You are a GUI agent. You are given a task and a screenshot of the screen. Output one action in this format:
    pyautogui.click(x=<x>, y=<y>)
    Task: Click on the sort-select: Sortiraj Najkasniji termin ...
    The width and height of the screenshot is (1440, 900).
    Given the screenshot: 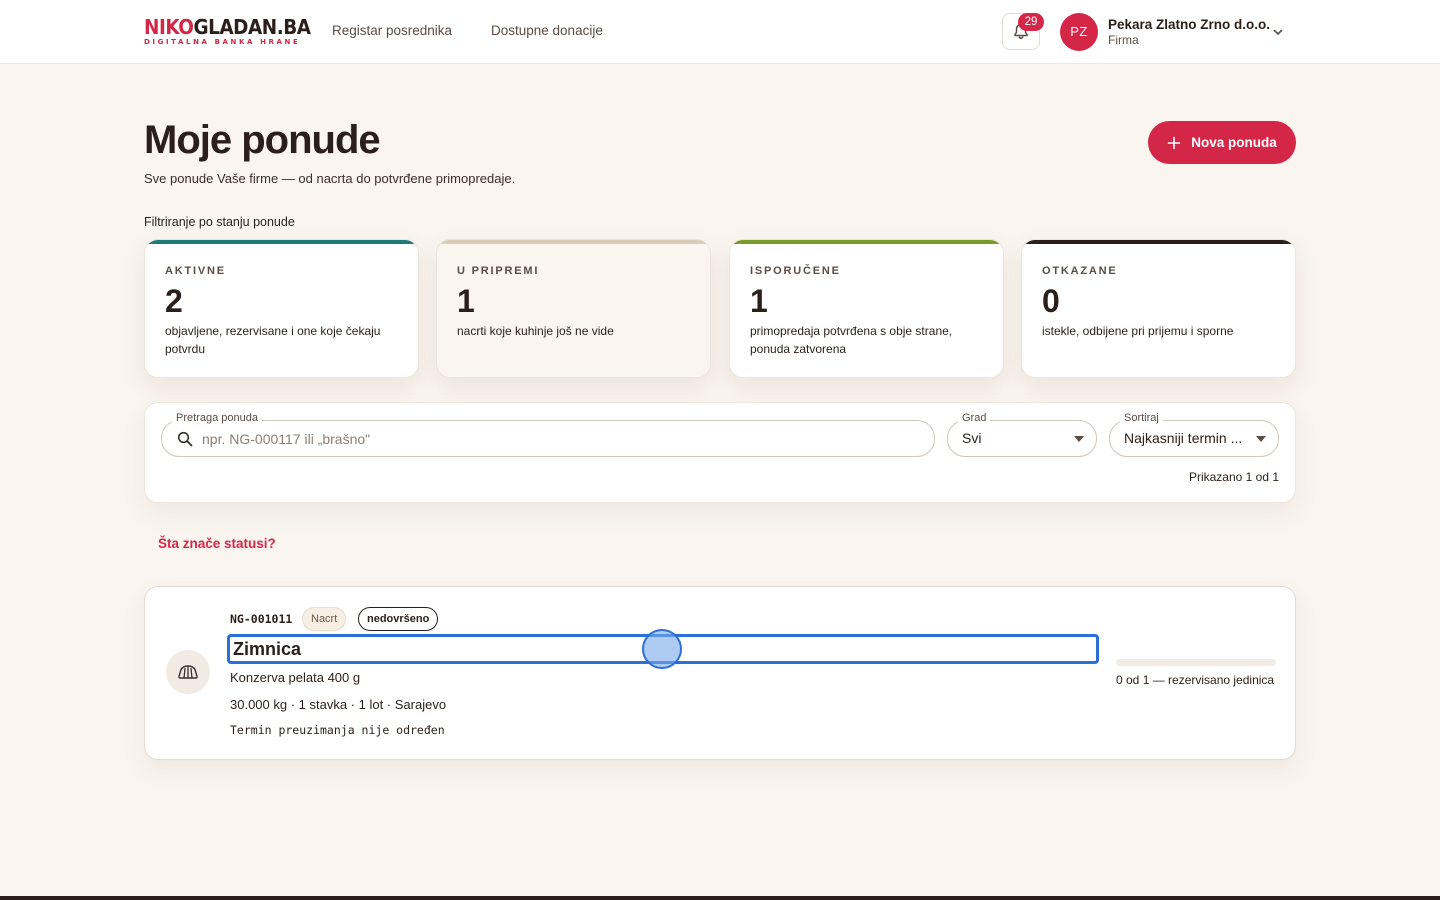 What is the action you would take?
    pyautogui.click(x=1194, y=434)
    